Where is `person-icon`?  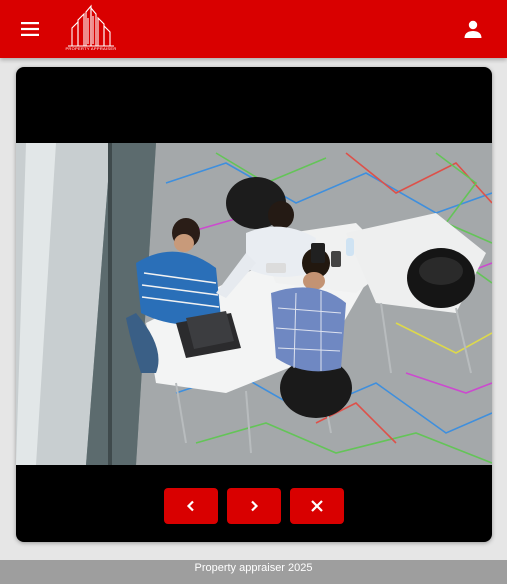 person-icon is located at coordinates (473, 29).